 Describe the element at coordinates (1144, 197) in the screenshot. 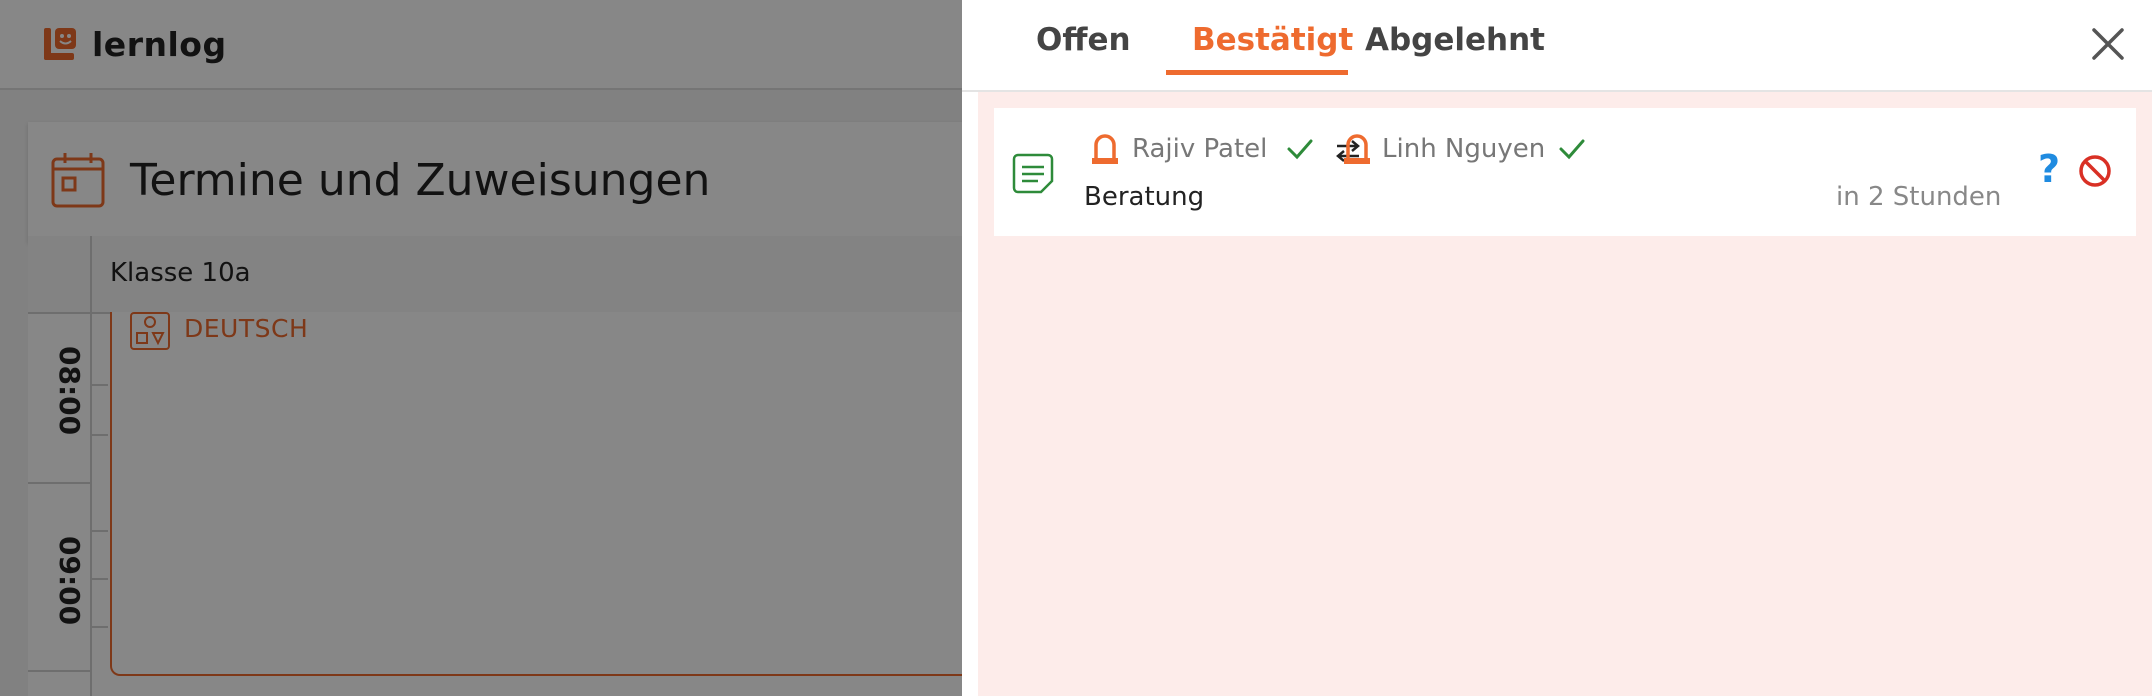

I see `appointment-title: Beratung` at that location.